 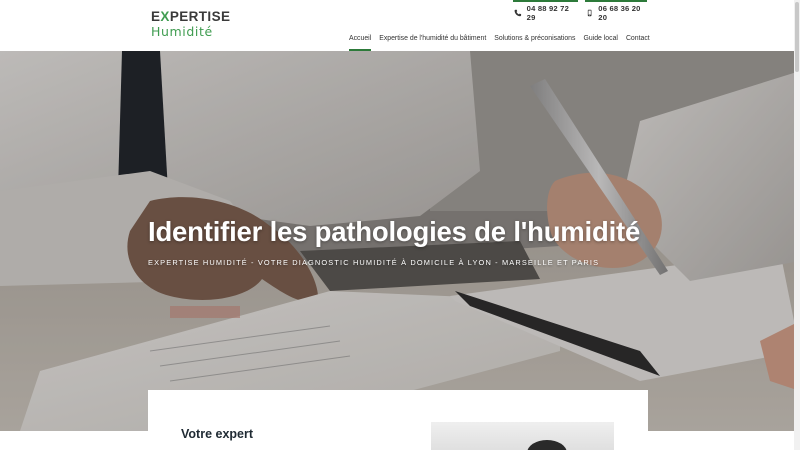 I want to click on phone-landline-number: 04 88 92 72 29, so click(x=547, y=13).